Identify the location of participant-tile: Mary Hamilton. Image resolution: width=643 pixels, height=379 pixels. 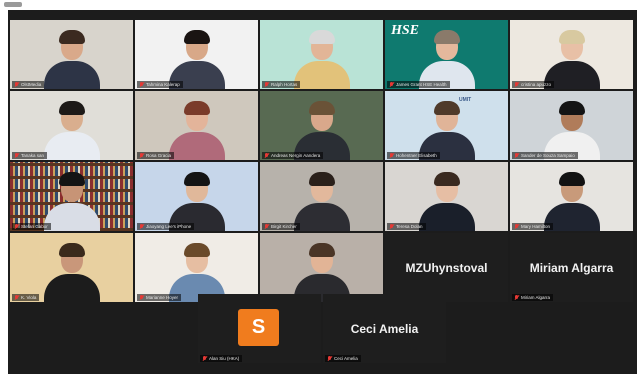
(571, 196).